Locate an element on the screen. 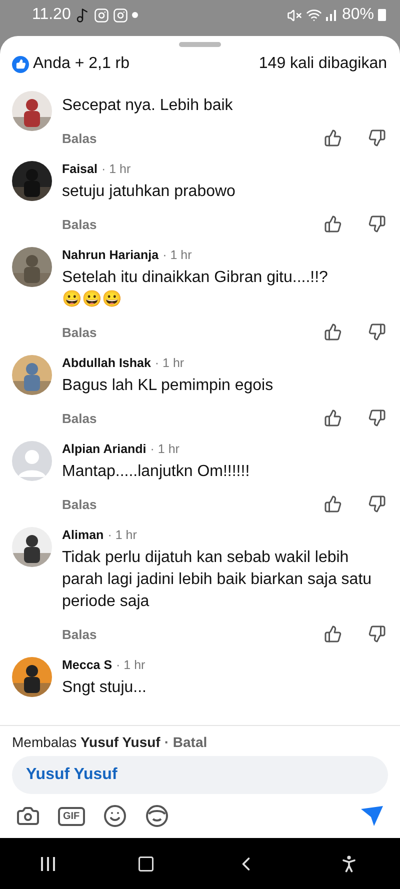  comment-text: Mantap.....lanjutkn Om!!!!!! is located at coordinates (156, 472).